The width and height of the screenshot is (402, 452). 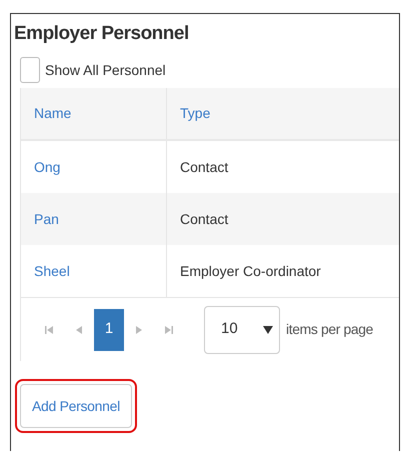 What do you see at coordinates (102, 34) in the screenshot?
I see `panel-title: Employer Personnel` at bounding box center [102, 34].